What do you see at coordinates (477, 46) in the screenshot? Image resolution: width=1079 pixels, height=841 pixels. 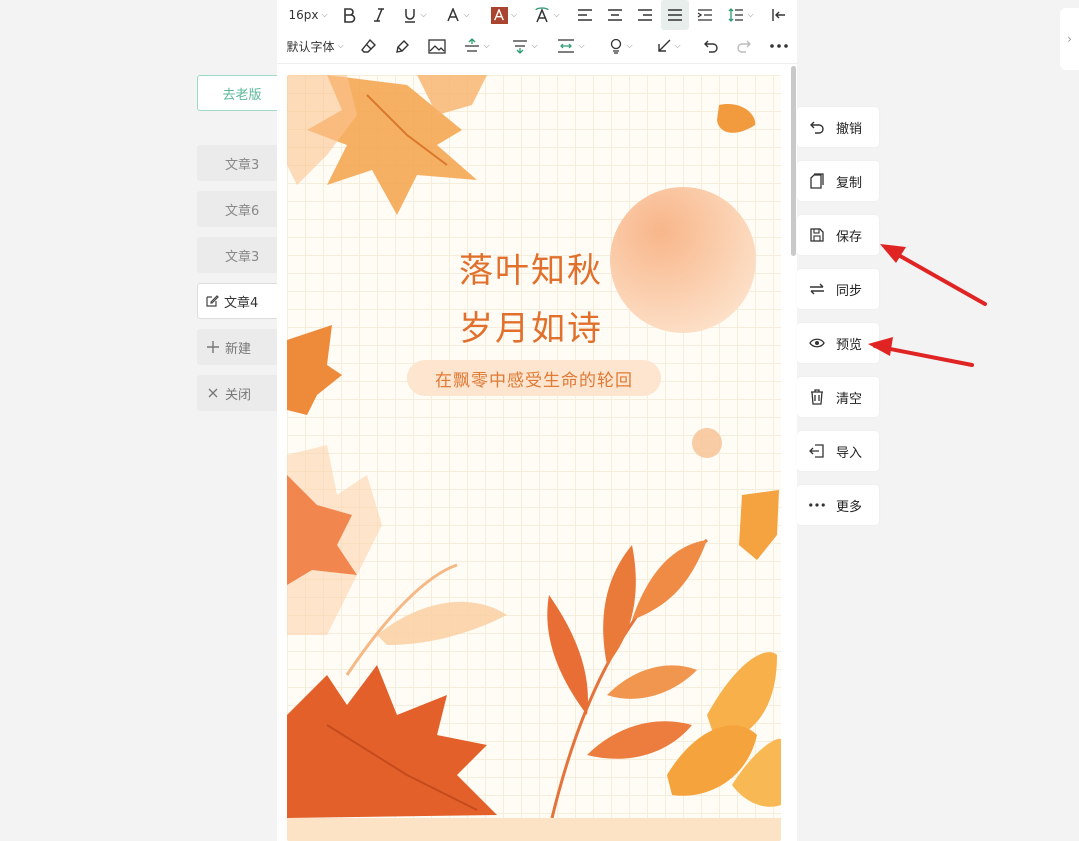 I see `spacing-before-icon: ⌵` at bounding box center [477, 46].